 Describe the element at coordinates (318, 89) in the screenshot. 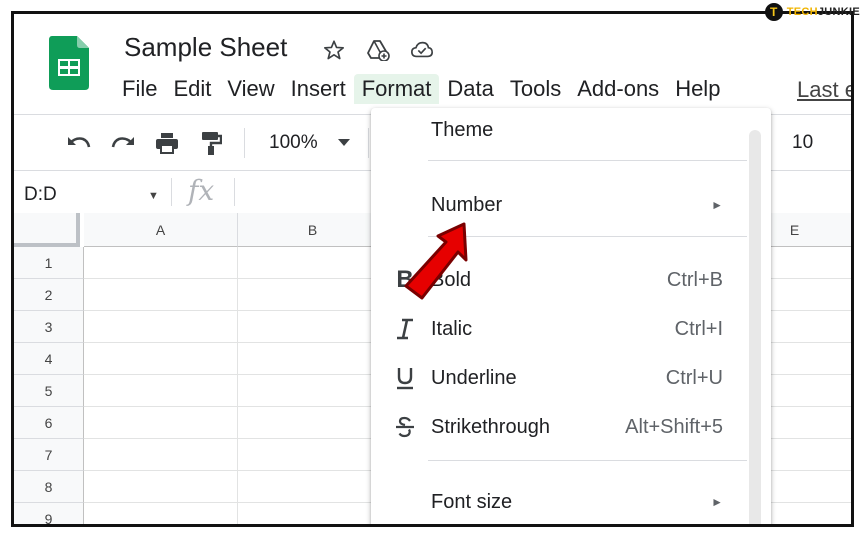

I see `menu-insert: Insert` at that location.